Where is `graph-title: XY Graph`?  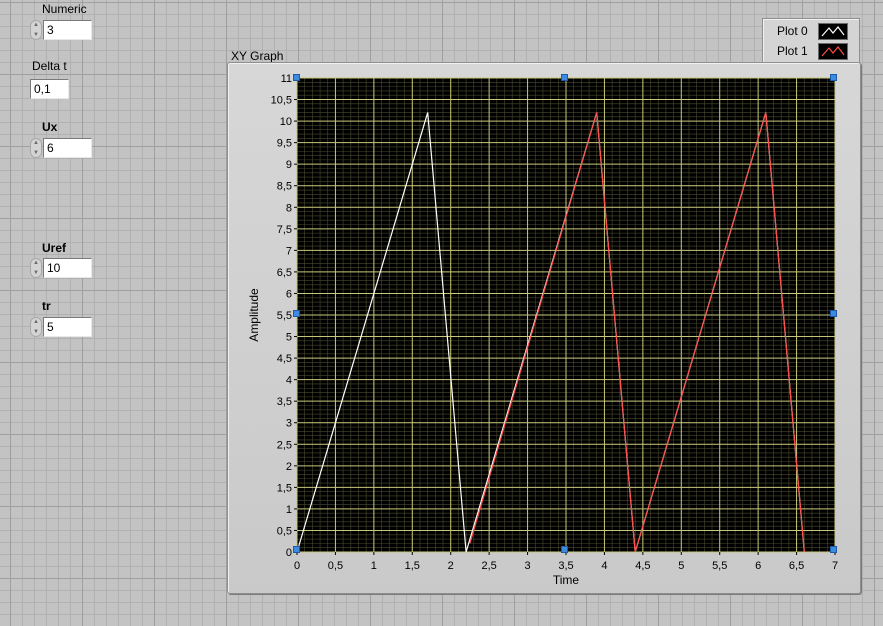 graph-title: XY Graph is located at coordinates (257, 56).